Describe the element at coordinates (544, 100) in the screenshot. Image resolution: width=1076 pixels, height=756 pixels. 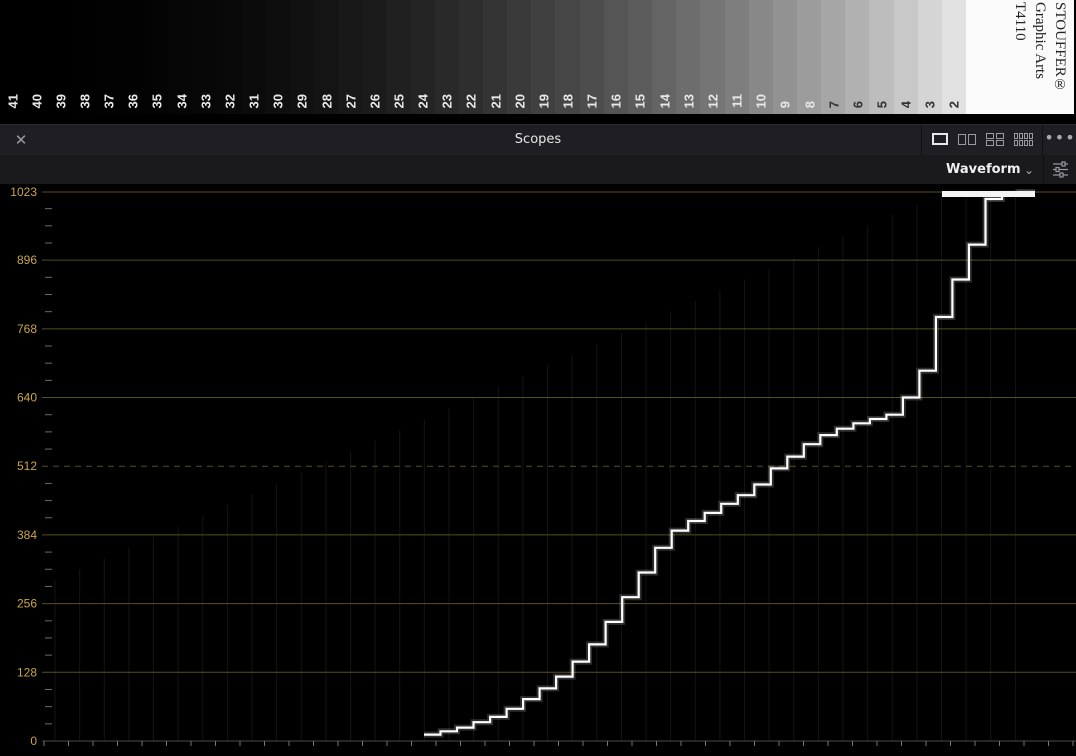
I see `wedge-step-number: 19` at that location.